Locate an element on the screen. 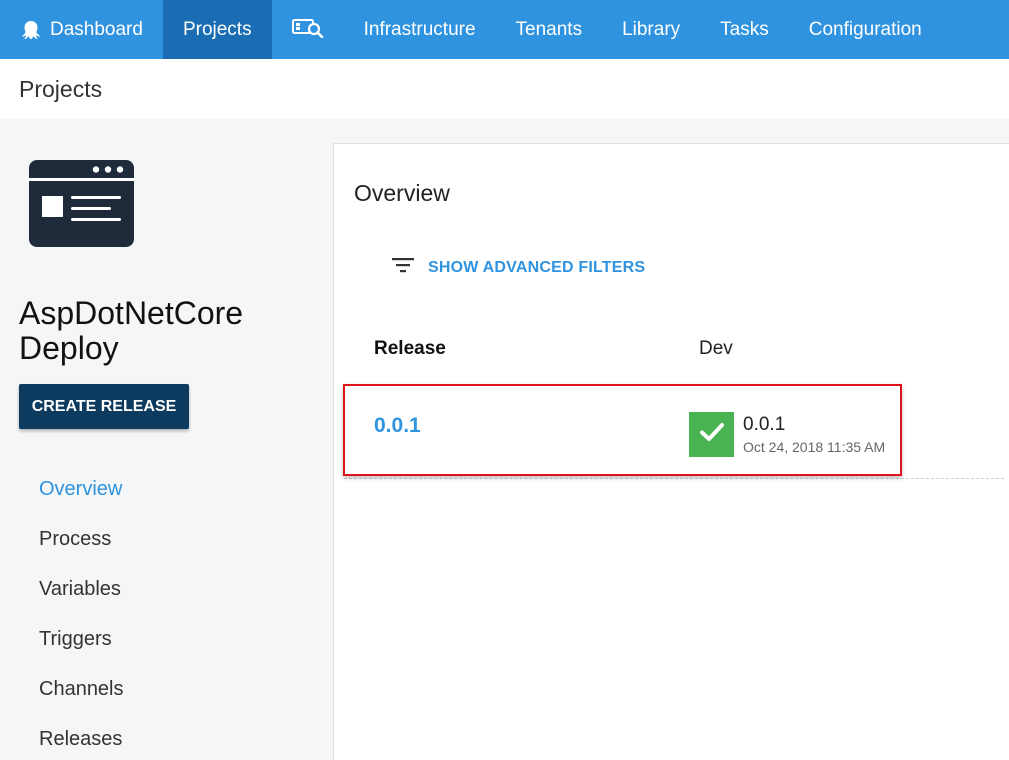 This screenshot has height=760, width=1009. nav-tasks: Tasks is located at coordinates (744, 29).